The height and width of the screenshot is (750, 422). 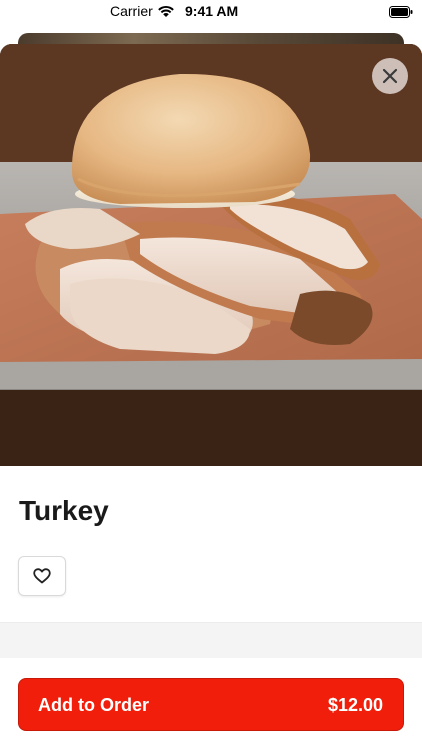 I want to click on heart-icon, so click(x=42, y=576).